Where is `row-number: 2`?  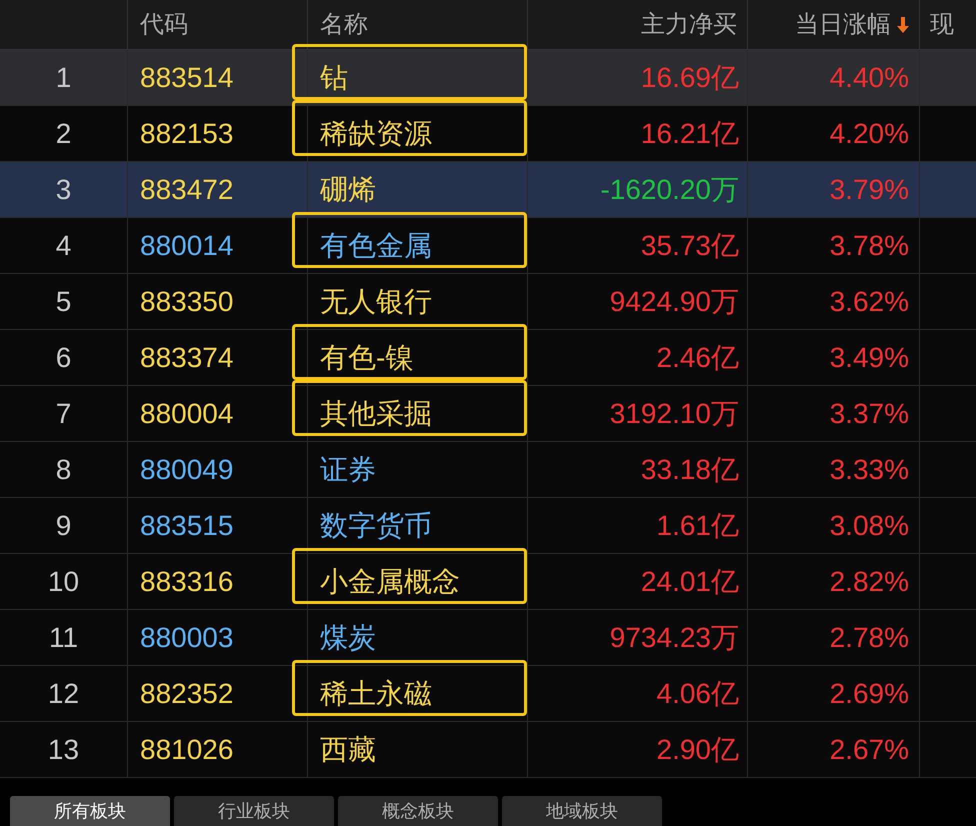 row-number: 2 is located at coordinates (64, 133).